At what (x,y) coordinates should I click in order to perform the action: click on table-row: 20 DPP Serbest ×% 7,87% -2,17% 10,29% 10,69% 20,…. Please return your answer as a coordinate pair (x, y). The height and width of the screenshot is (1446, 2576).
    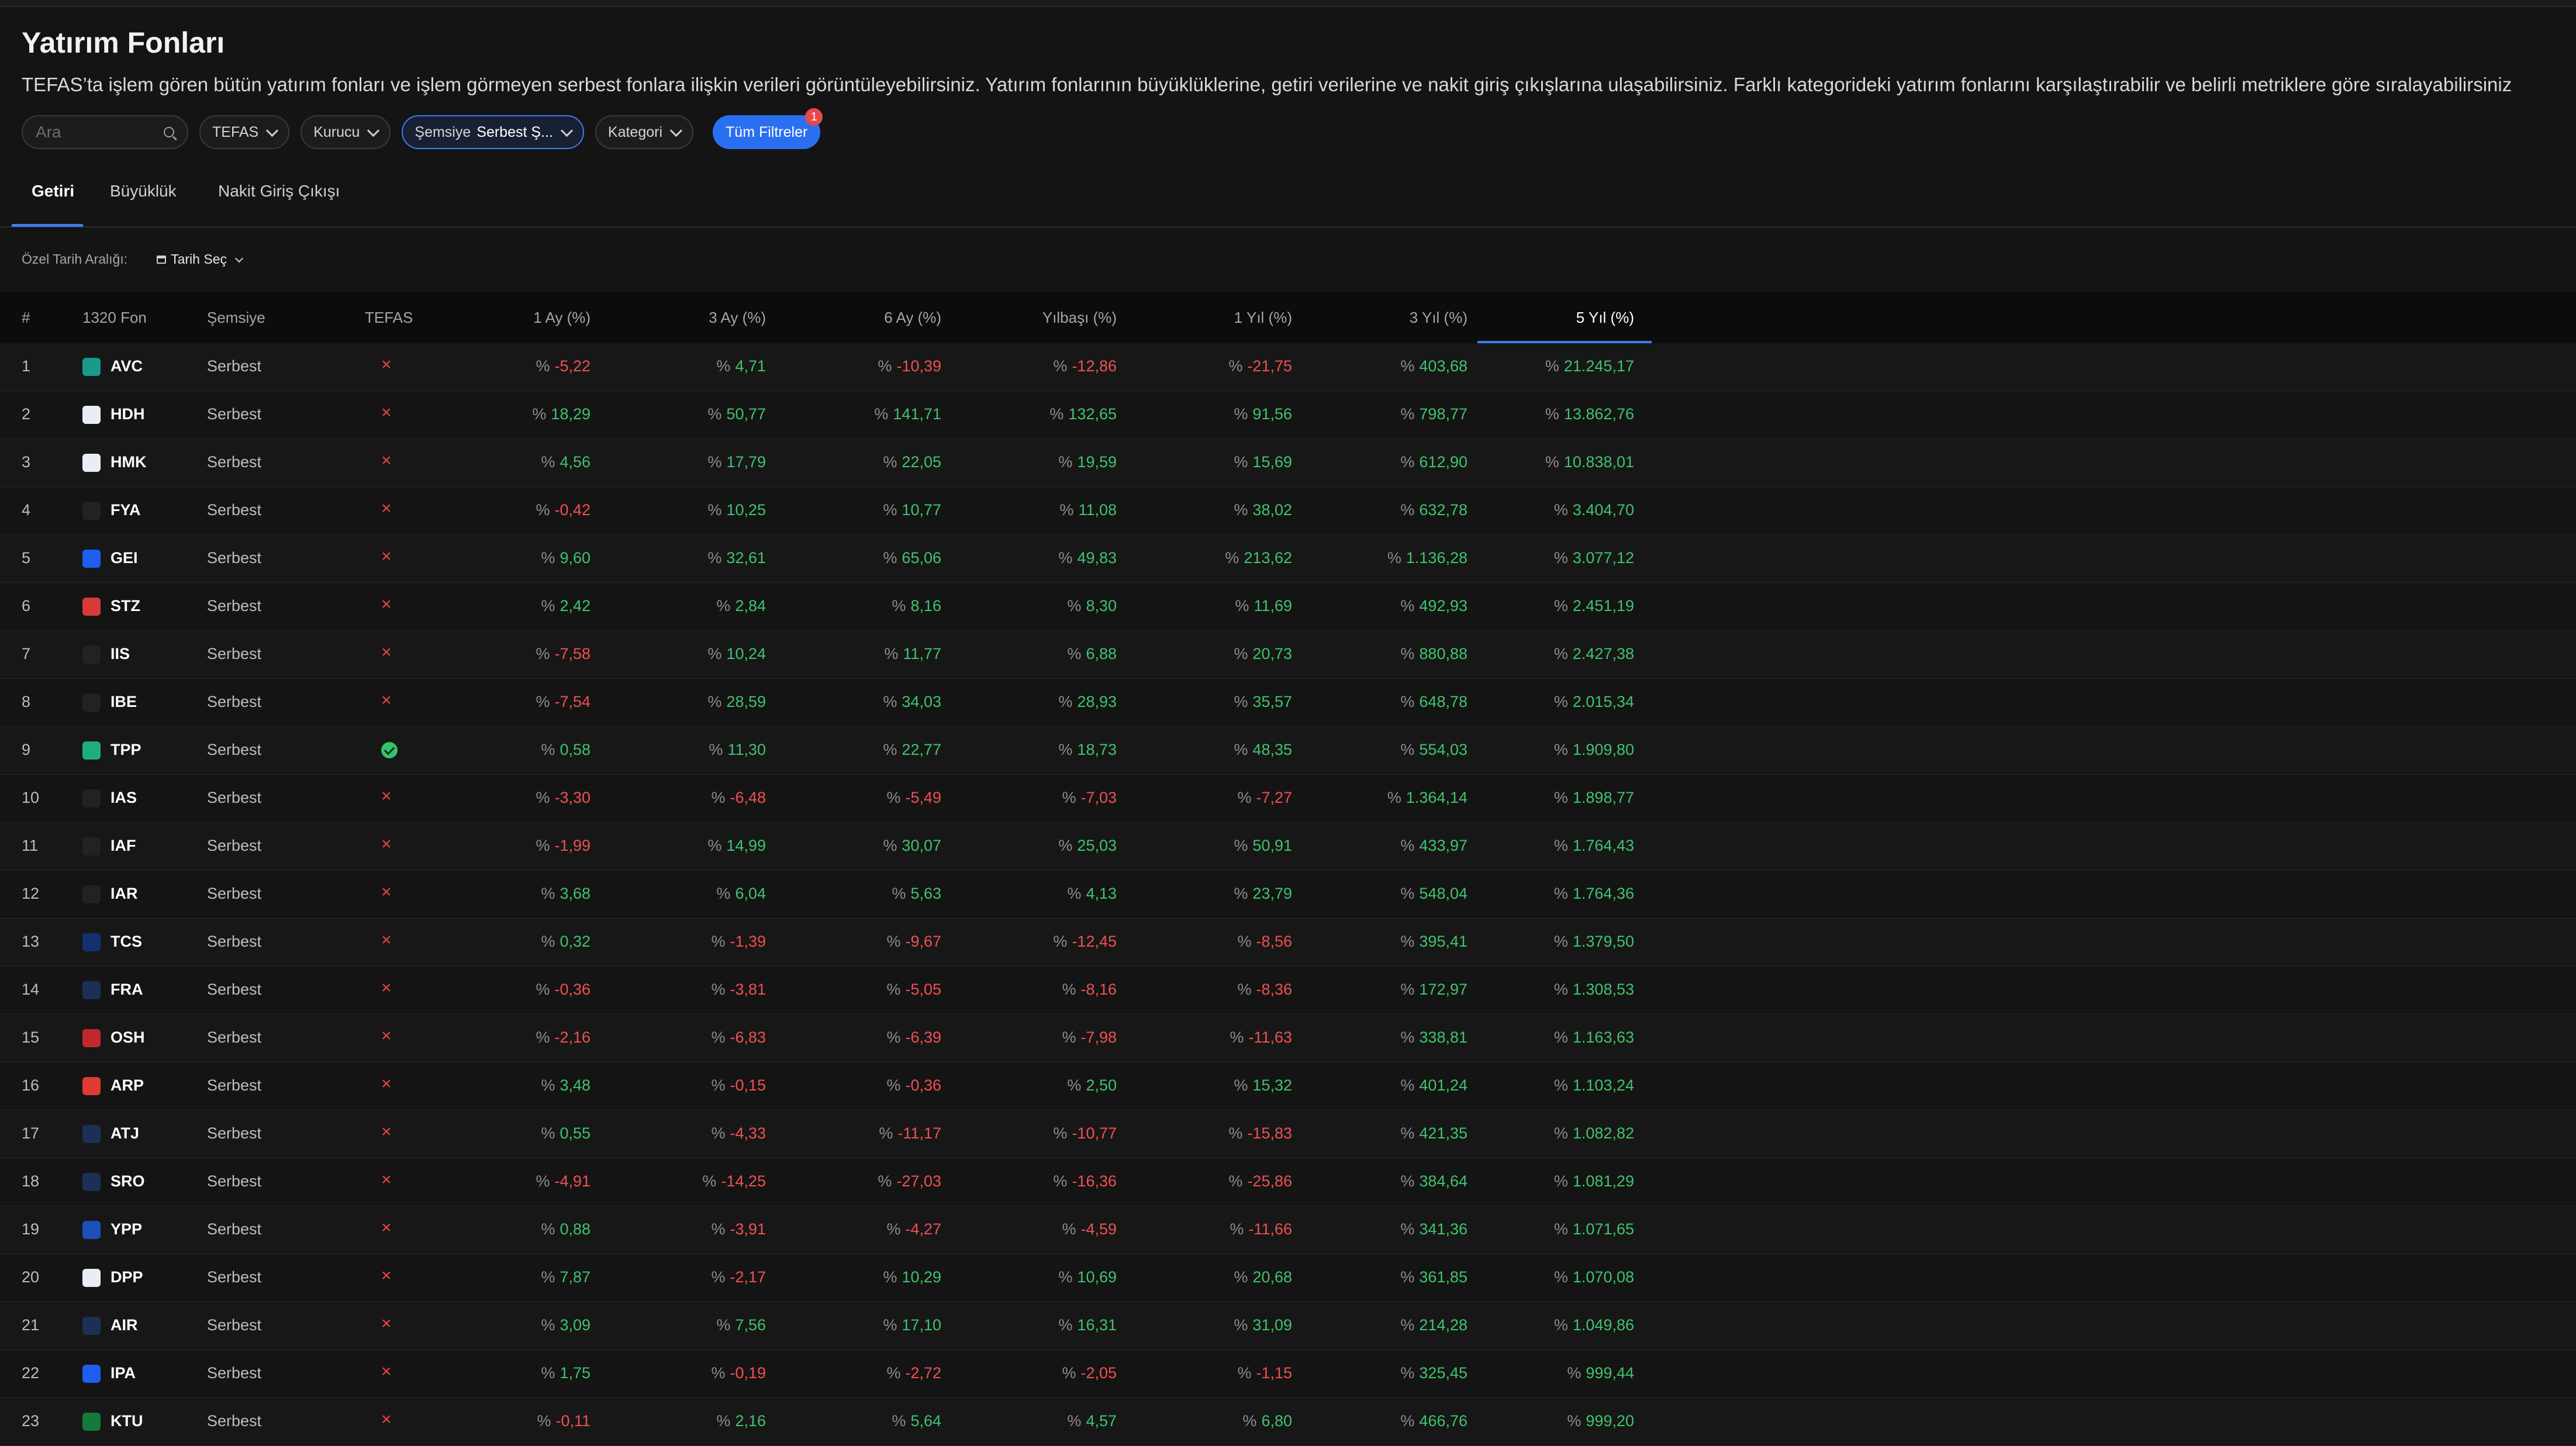
    Looking at the image, I should click on (1288, 1278).